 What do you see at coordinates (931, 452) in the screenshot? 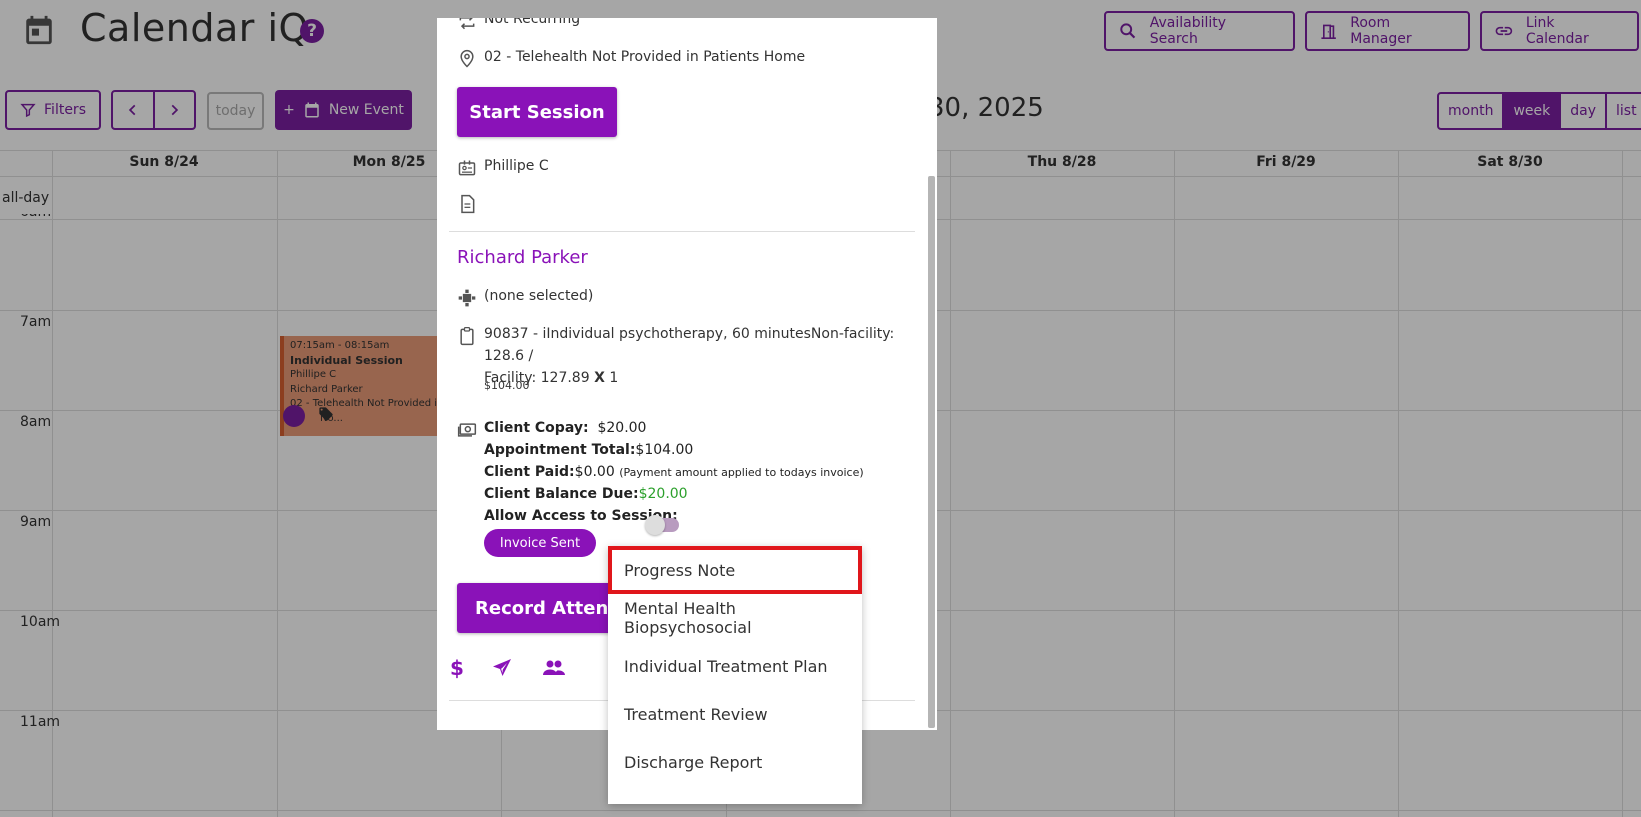
I see `modal-scrollbar` at bounding box center [931, 452].